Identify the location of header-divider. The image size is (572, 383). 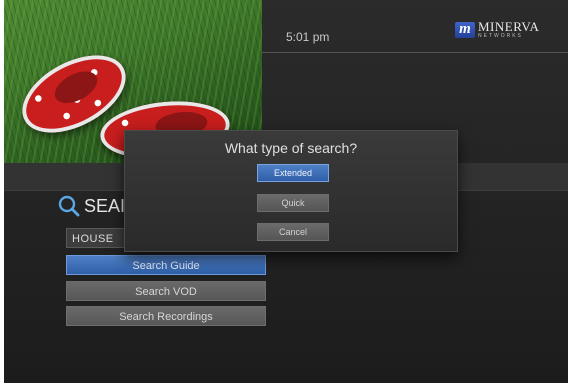
(415, 52).